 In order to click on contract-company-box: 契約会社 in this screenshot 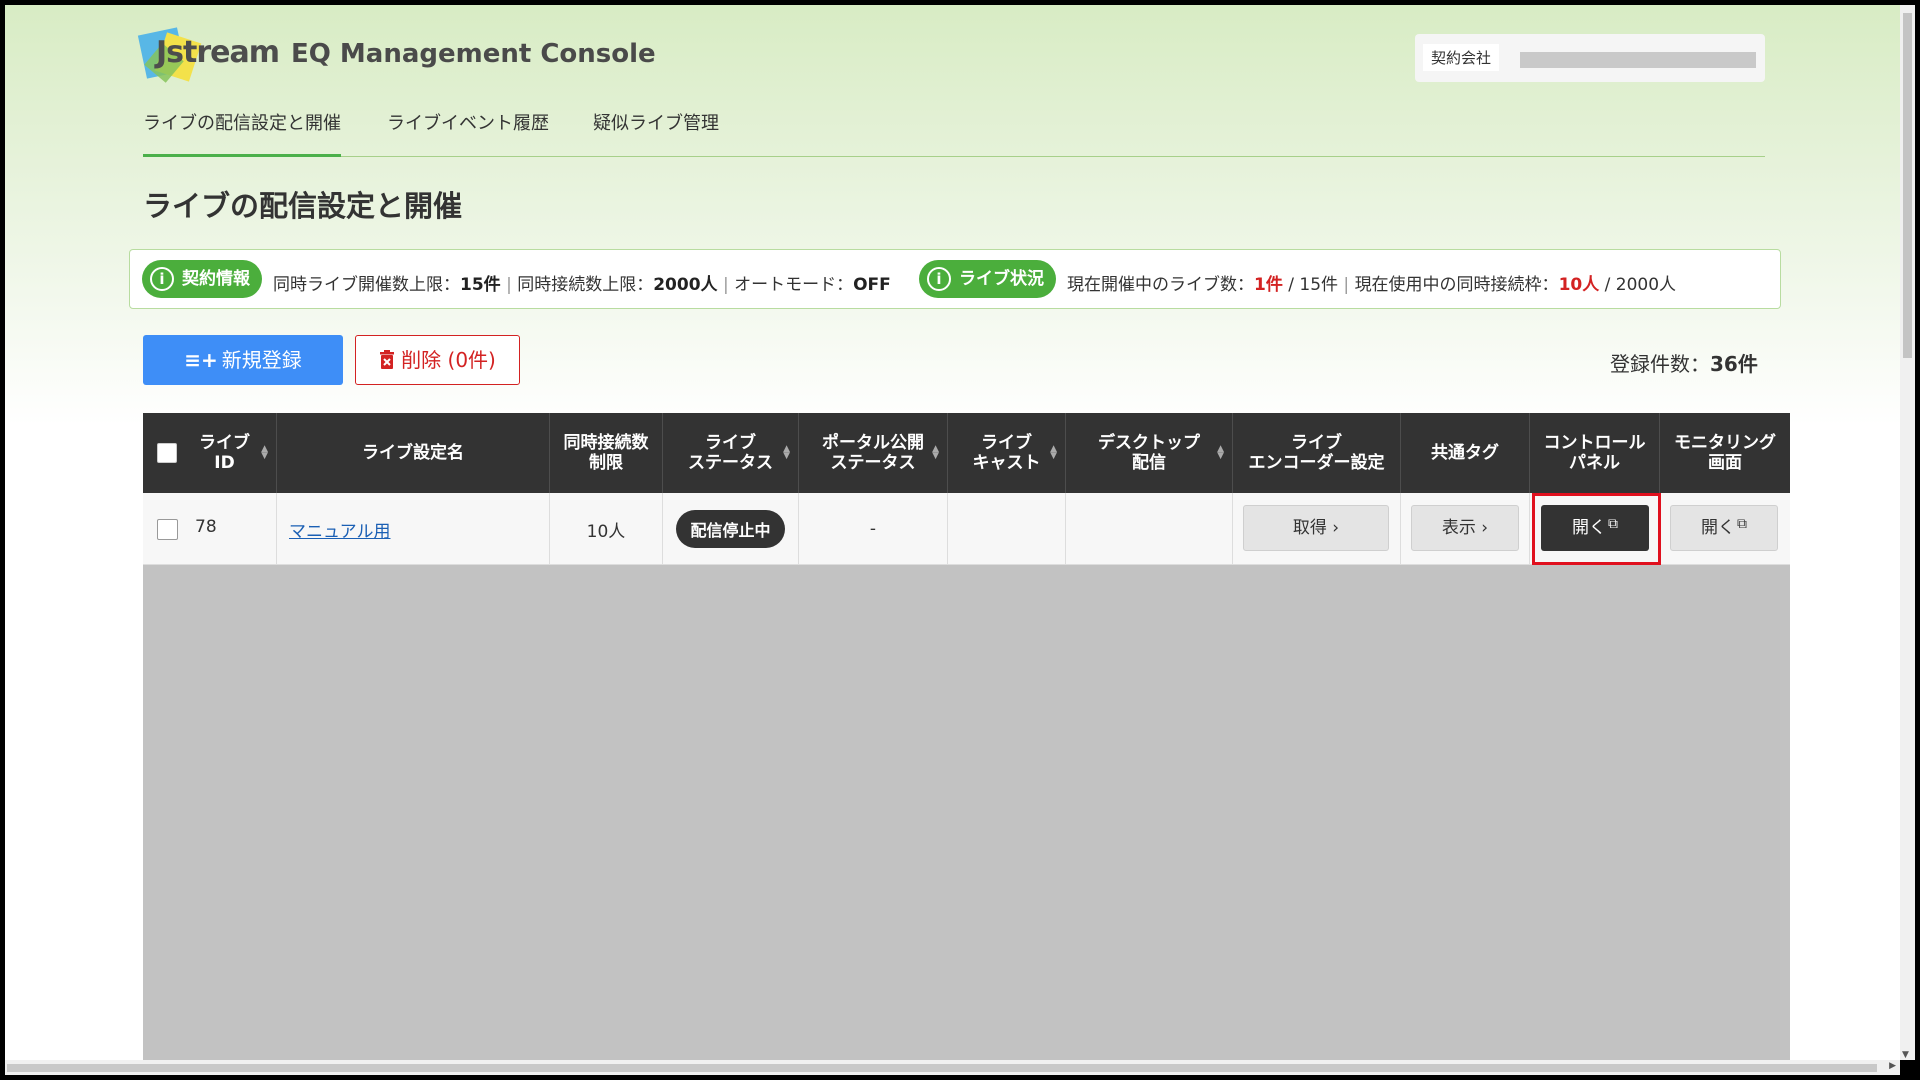, I will do `click(1590, 58)`.